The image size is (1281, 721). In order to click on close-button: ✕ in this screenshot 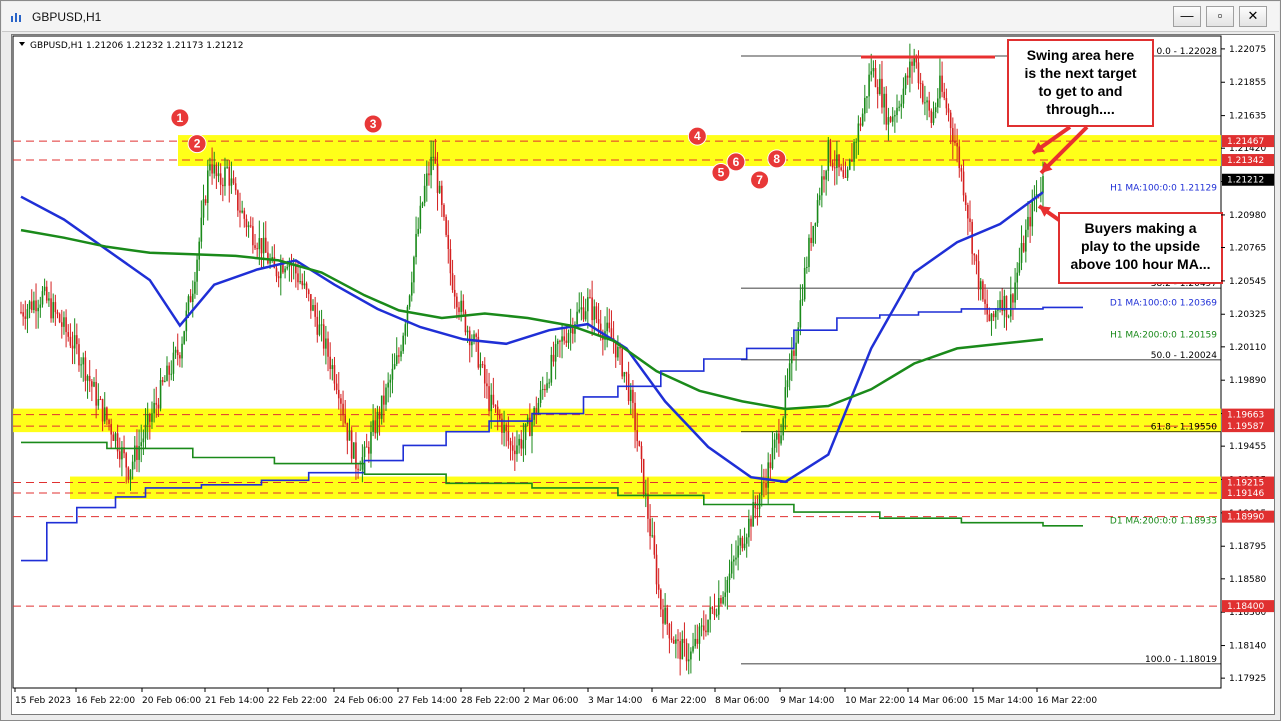, I will do `click(1253, 16)`.